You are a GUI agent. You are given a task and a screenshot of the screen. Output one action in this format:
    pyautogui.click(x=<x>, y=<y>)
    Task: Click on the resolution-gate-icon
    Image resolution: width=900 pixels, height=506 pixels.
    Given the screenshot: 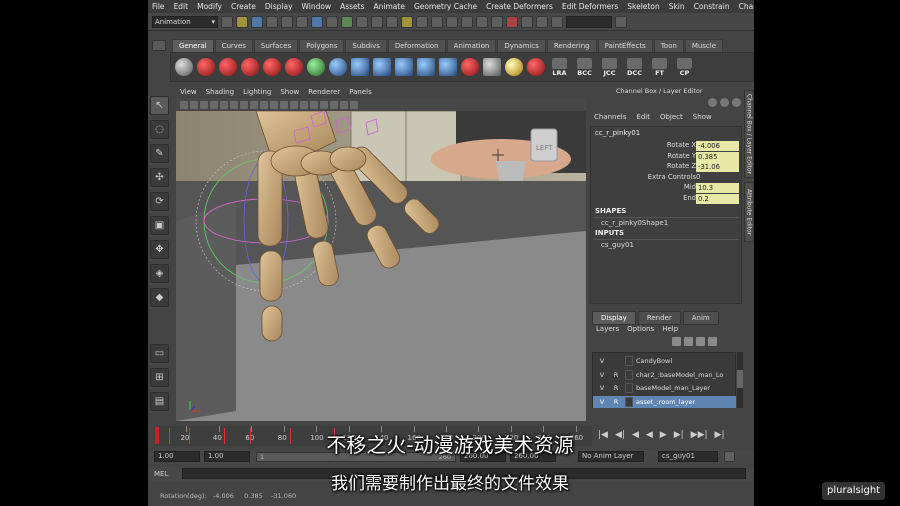 What is the action you would take?
    pyautogui.click(x=244, y=104)
    